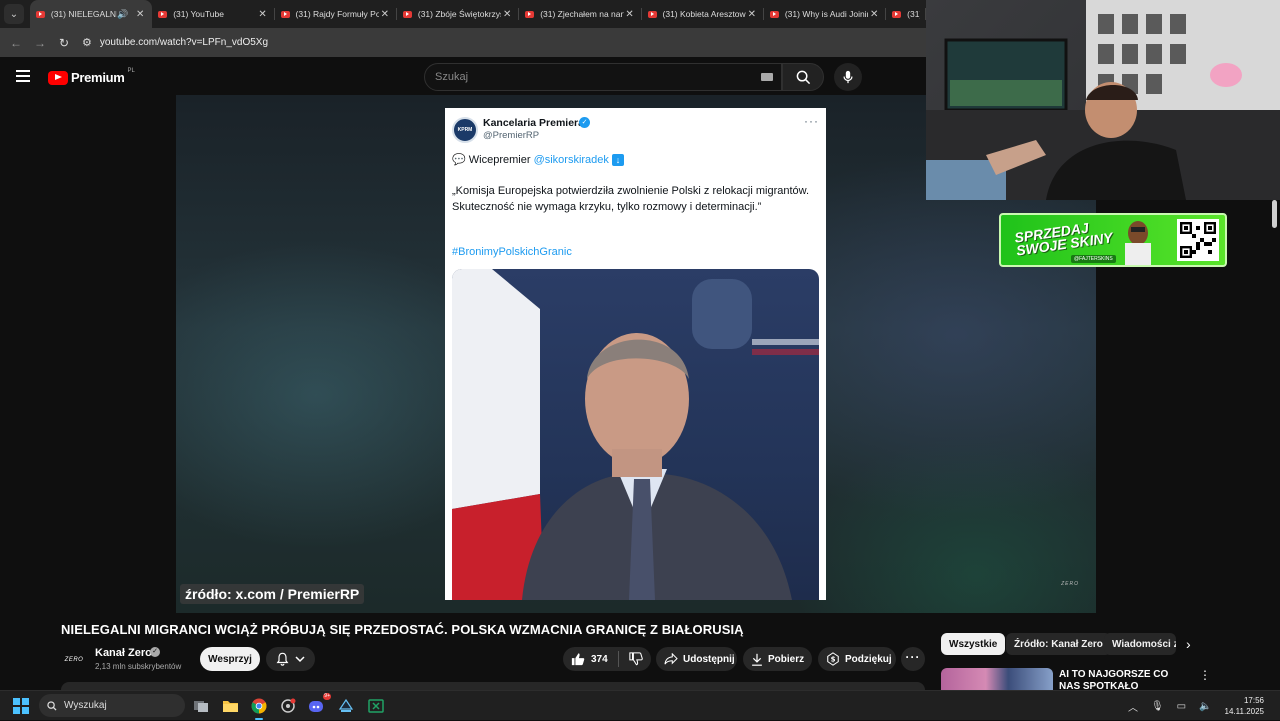  I want to click on forward-arrow-icon: →, so click(40, 43).